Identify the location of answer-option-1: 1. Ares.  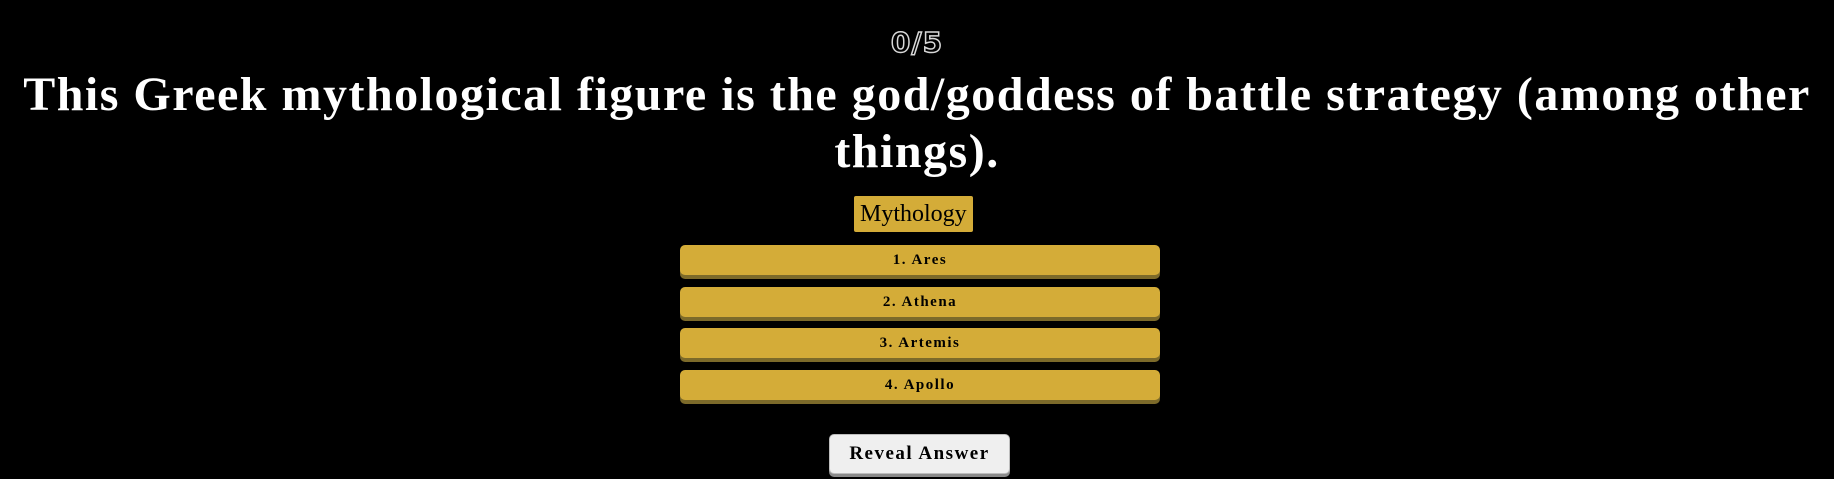
(920, 260).